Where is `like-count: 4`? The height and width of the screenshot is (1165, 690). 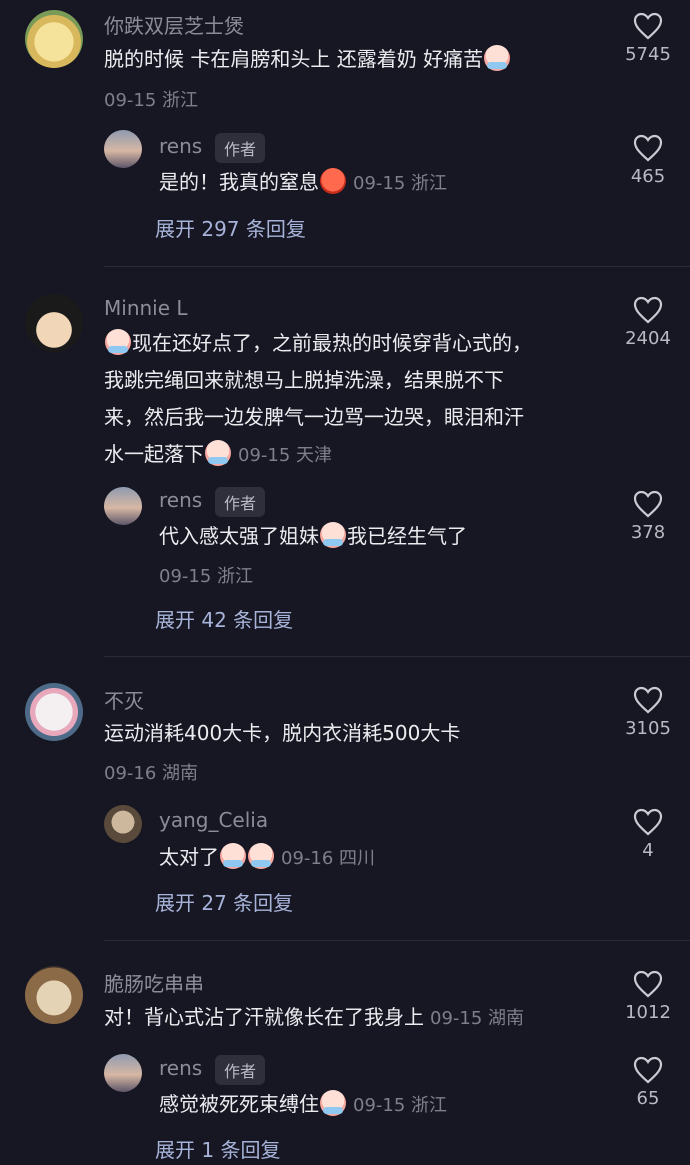 like-count: 4 is located at coordinates (648, 850).